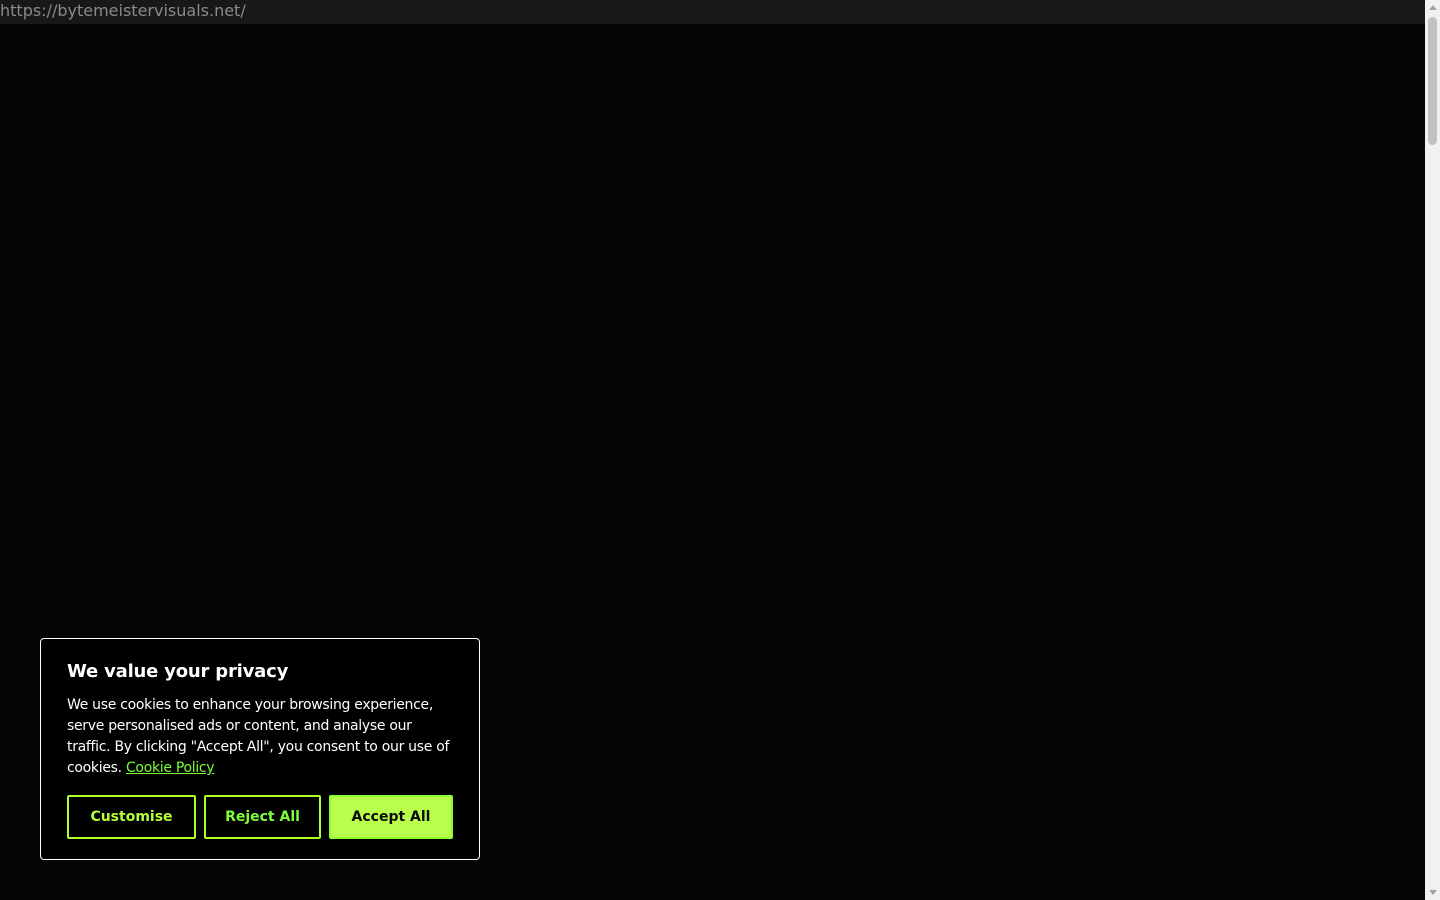 The height and width of the screenshot is (900, 1440). Describe the element at coordinates (1432, 81) in the screenshot. I see `scrollbar-thumb` at that location.